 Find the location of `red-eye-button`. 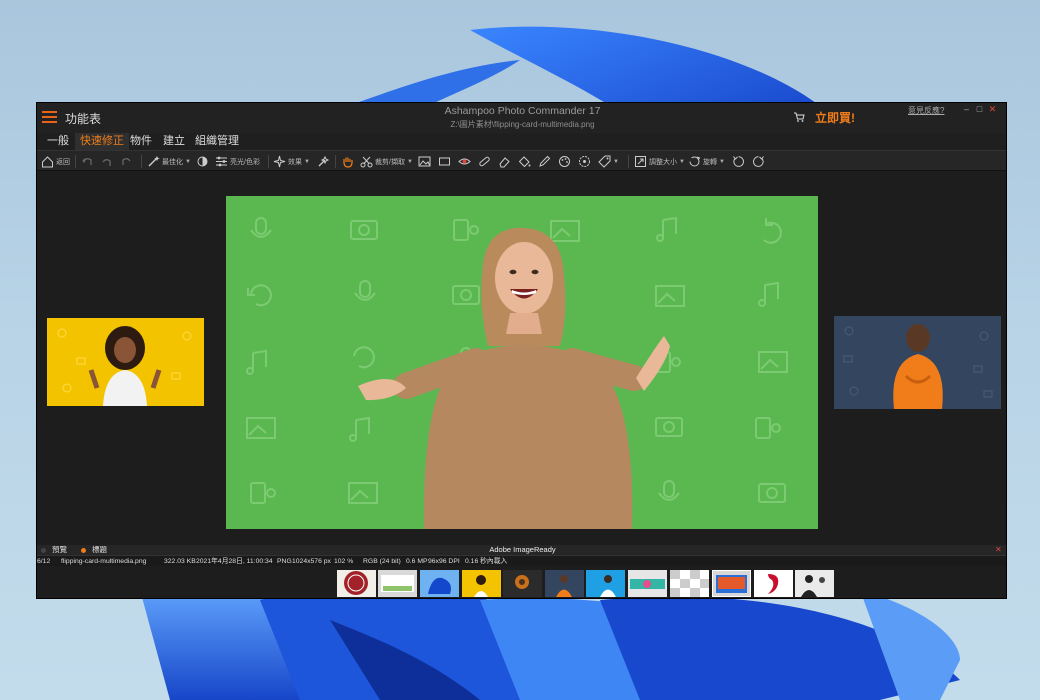

red-eye-button is located at coordinates (464, 161).